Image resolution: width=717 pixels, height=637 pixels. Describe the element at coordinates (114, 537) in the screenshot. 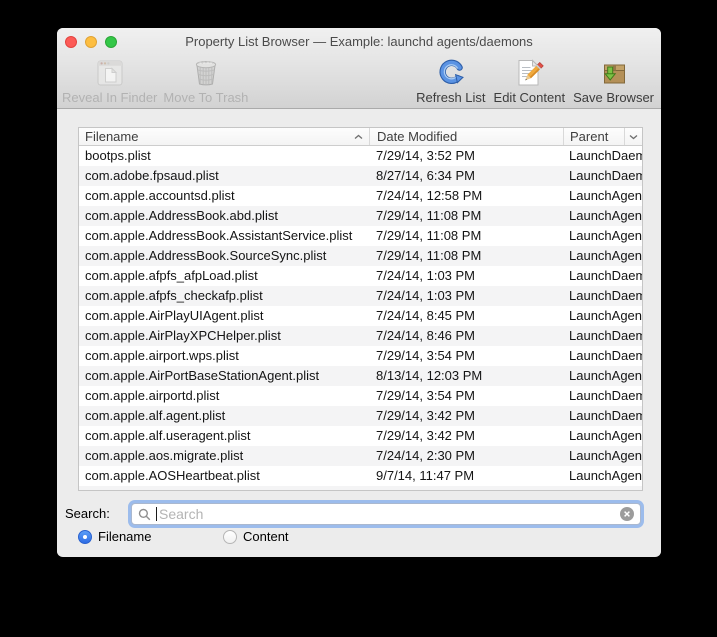

I see `scope-filename-option: Filename` at that location.